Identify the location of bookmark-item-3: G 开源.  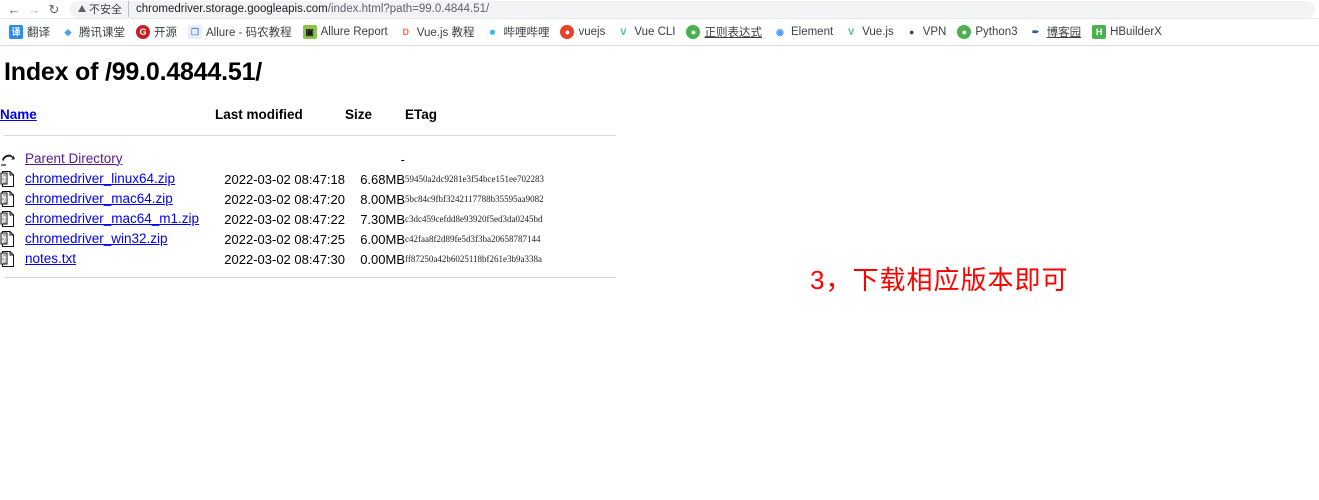
(158, 32).